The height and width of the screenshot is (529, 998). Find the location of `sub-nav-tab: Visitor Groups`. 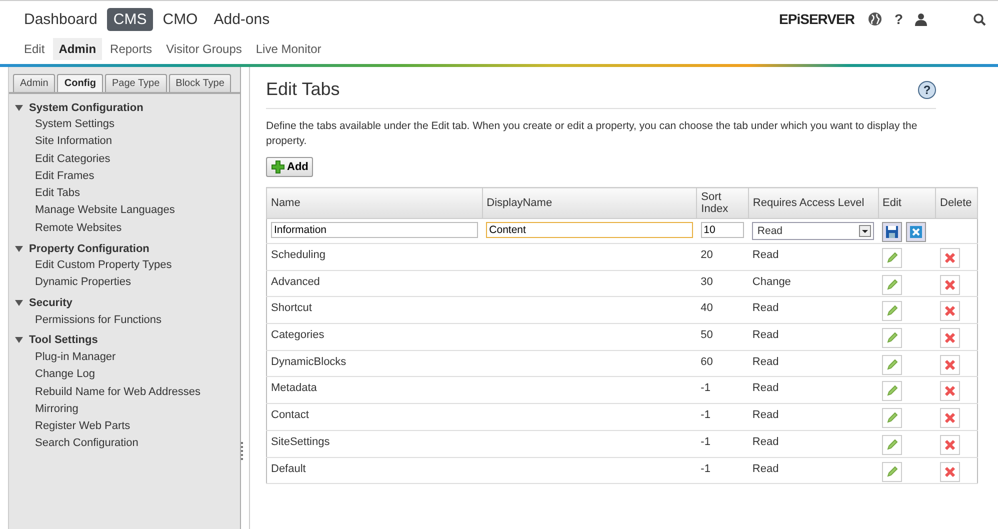

sub-nav-tab: Visitor Groups is located at coordinates (204, 49).